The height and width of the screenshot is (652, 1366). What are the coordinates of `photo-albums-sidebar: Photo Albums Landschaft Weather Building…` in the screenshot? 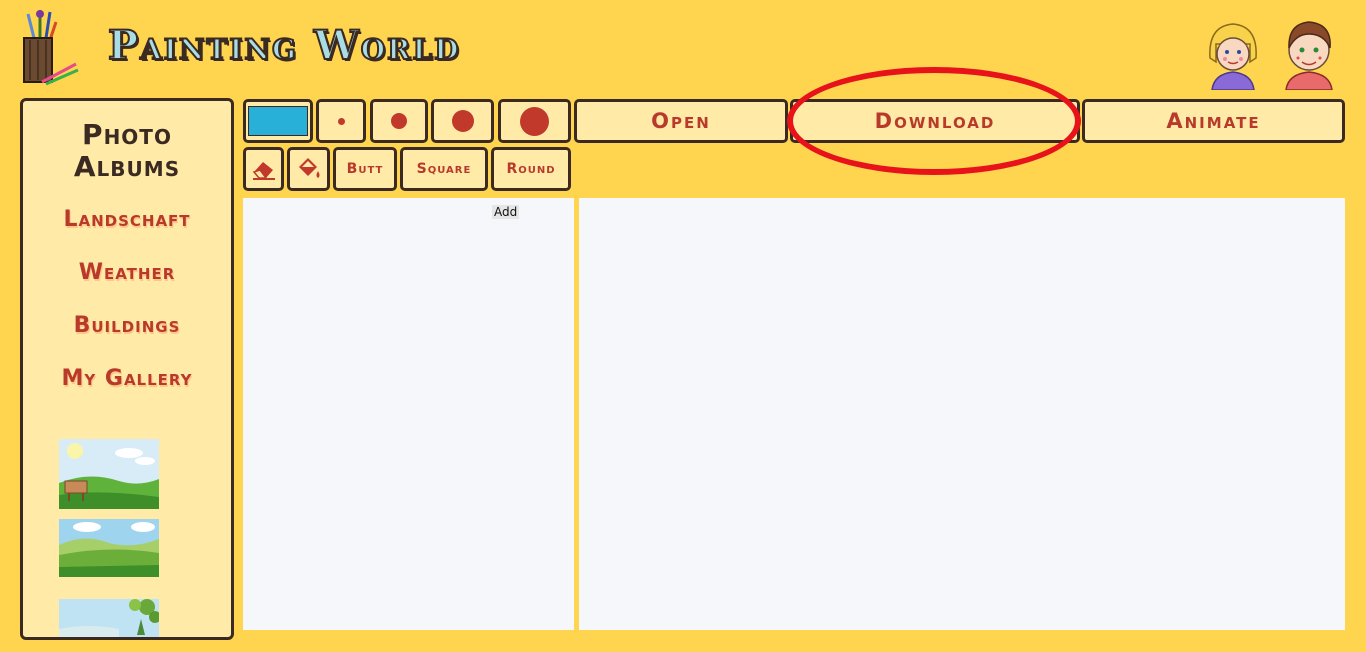 It's located at (127, 369).